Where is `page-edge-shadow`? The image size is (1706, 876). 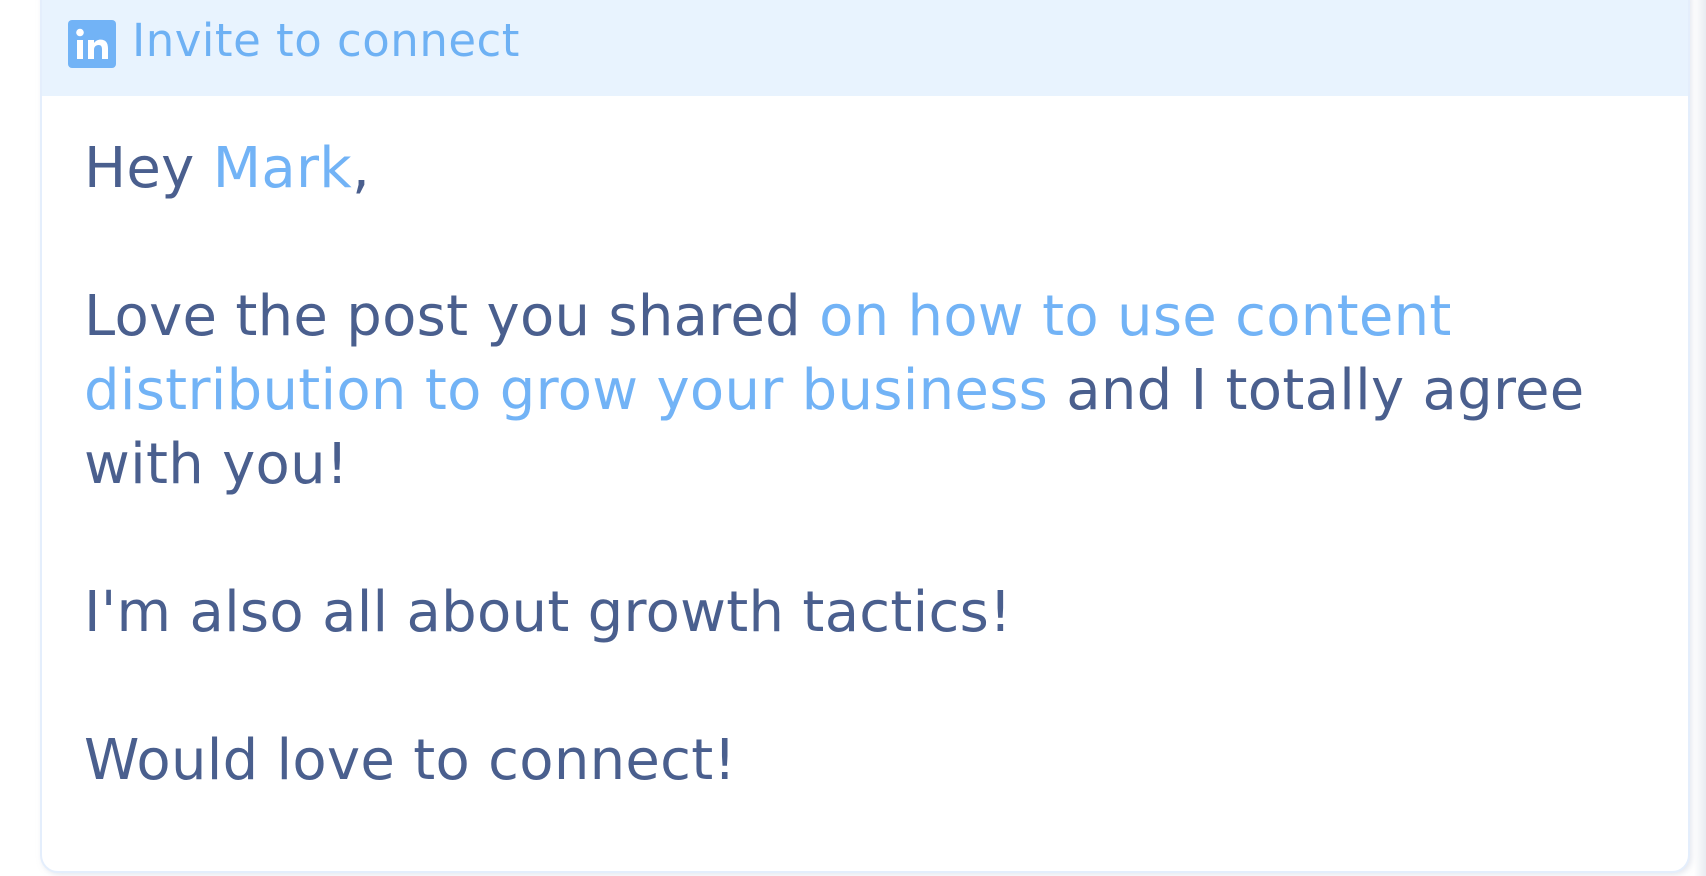 page-edge-shadow is located at coordinates (1700, 438).